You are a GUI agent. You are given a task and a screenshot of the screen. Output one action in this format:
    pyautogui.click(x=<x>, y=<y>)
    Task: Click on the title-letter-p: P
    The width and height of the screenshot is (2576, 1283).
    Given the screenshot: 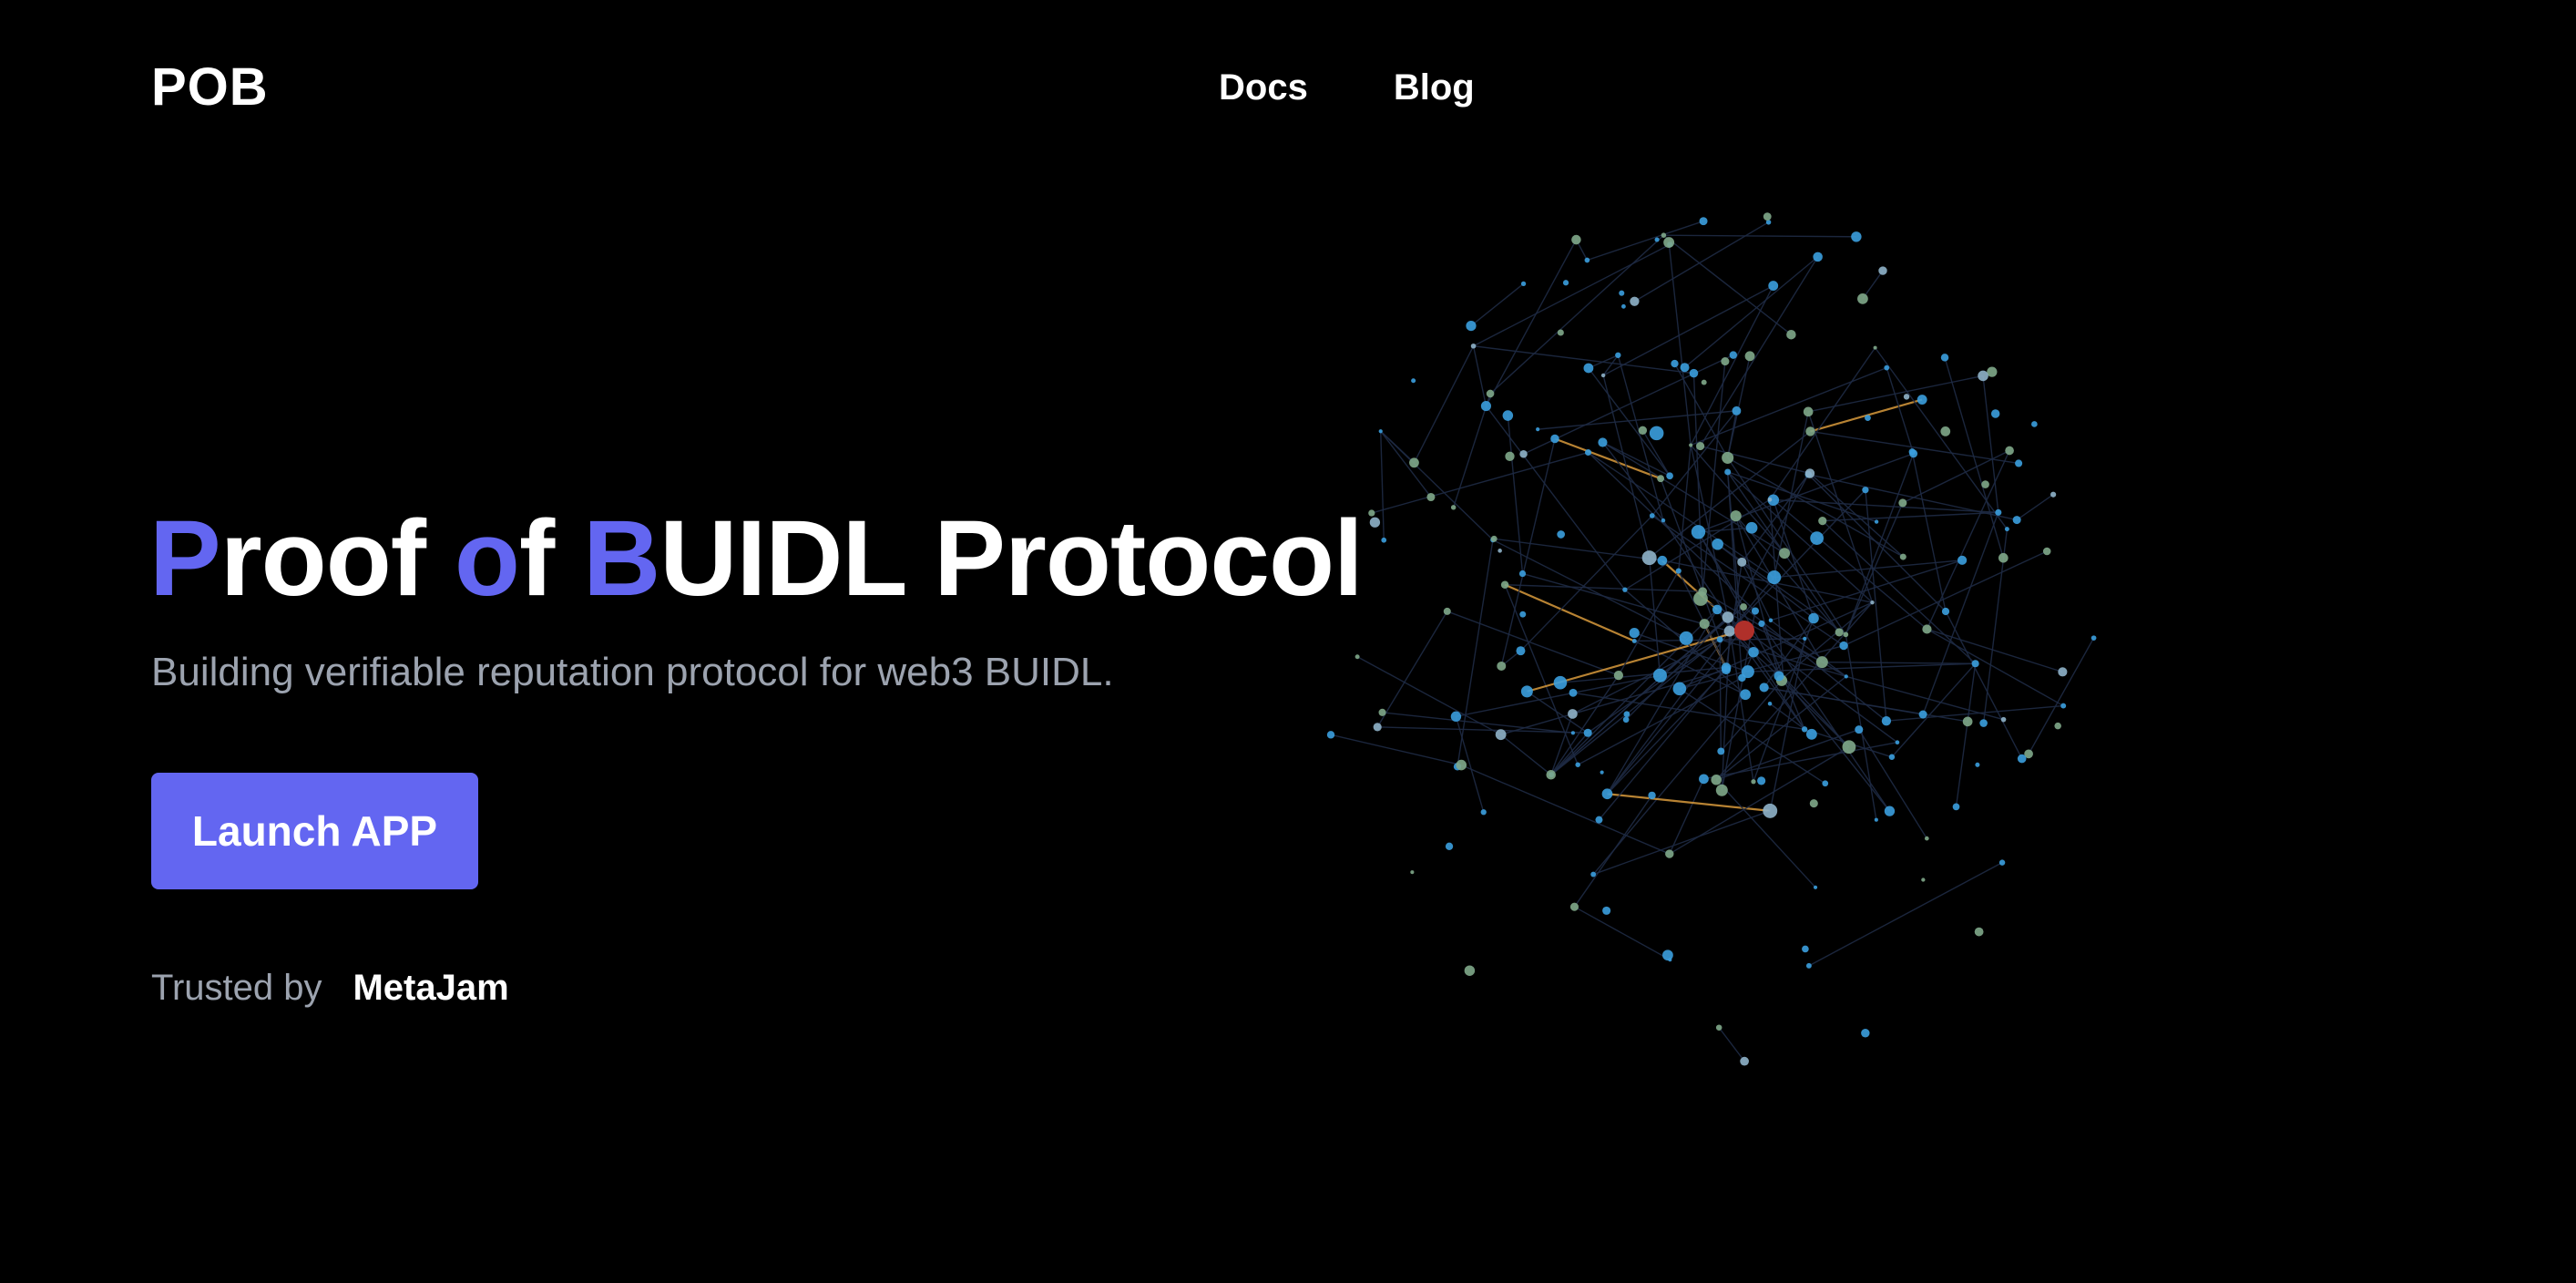 What is the action you would take?
    pyautogui.click(x=185, y=559)
    